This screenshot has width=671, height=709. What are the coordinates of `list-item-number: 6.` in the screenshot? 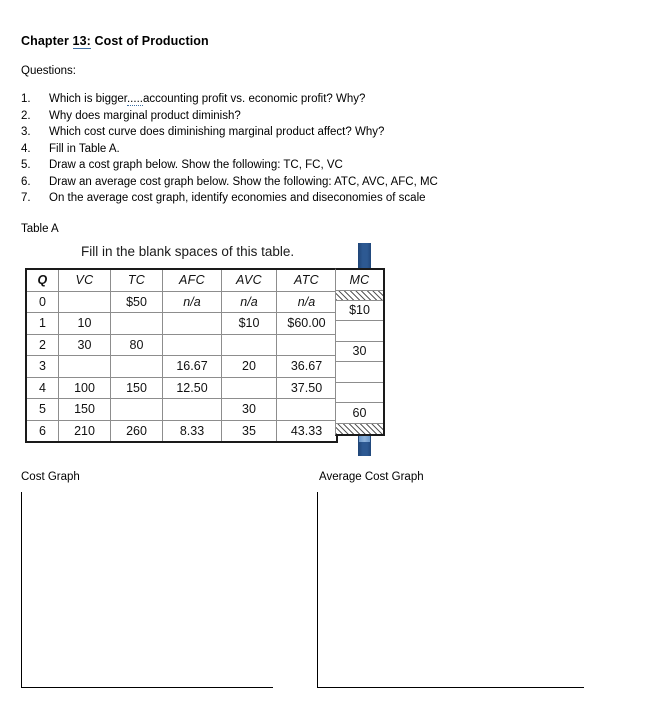 It's located at (26, 181).